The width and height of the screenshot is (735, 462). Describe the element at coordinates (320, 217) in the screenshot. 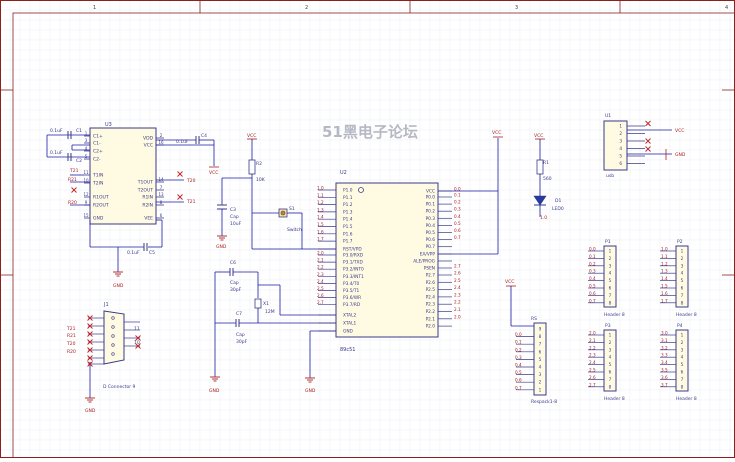

I see `u2-left-net: 1.4` at that location.